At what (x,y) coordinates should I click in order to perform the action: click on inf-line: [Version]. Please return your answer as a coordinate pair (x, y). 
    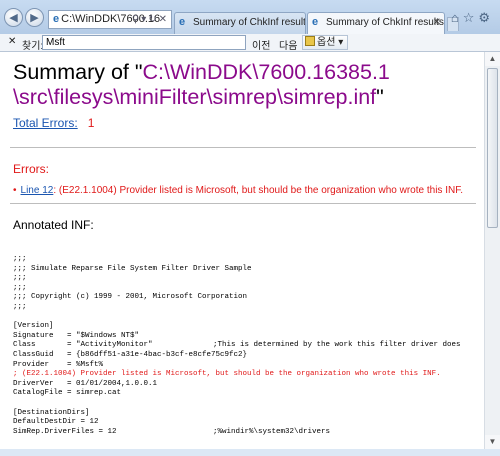
    Looking at the image, I should click on (248, 327).